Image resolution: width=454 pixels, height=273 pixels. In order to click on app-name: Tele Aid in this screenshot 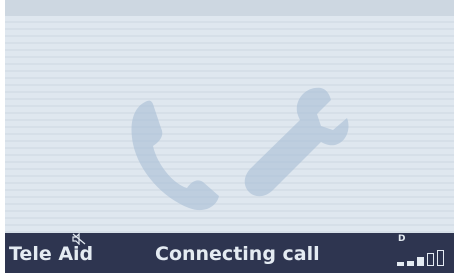, I will do `click(51, 254)`.